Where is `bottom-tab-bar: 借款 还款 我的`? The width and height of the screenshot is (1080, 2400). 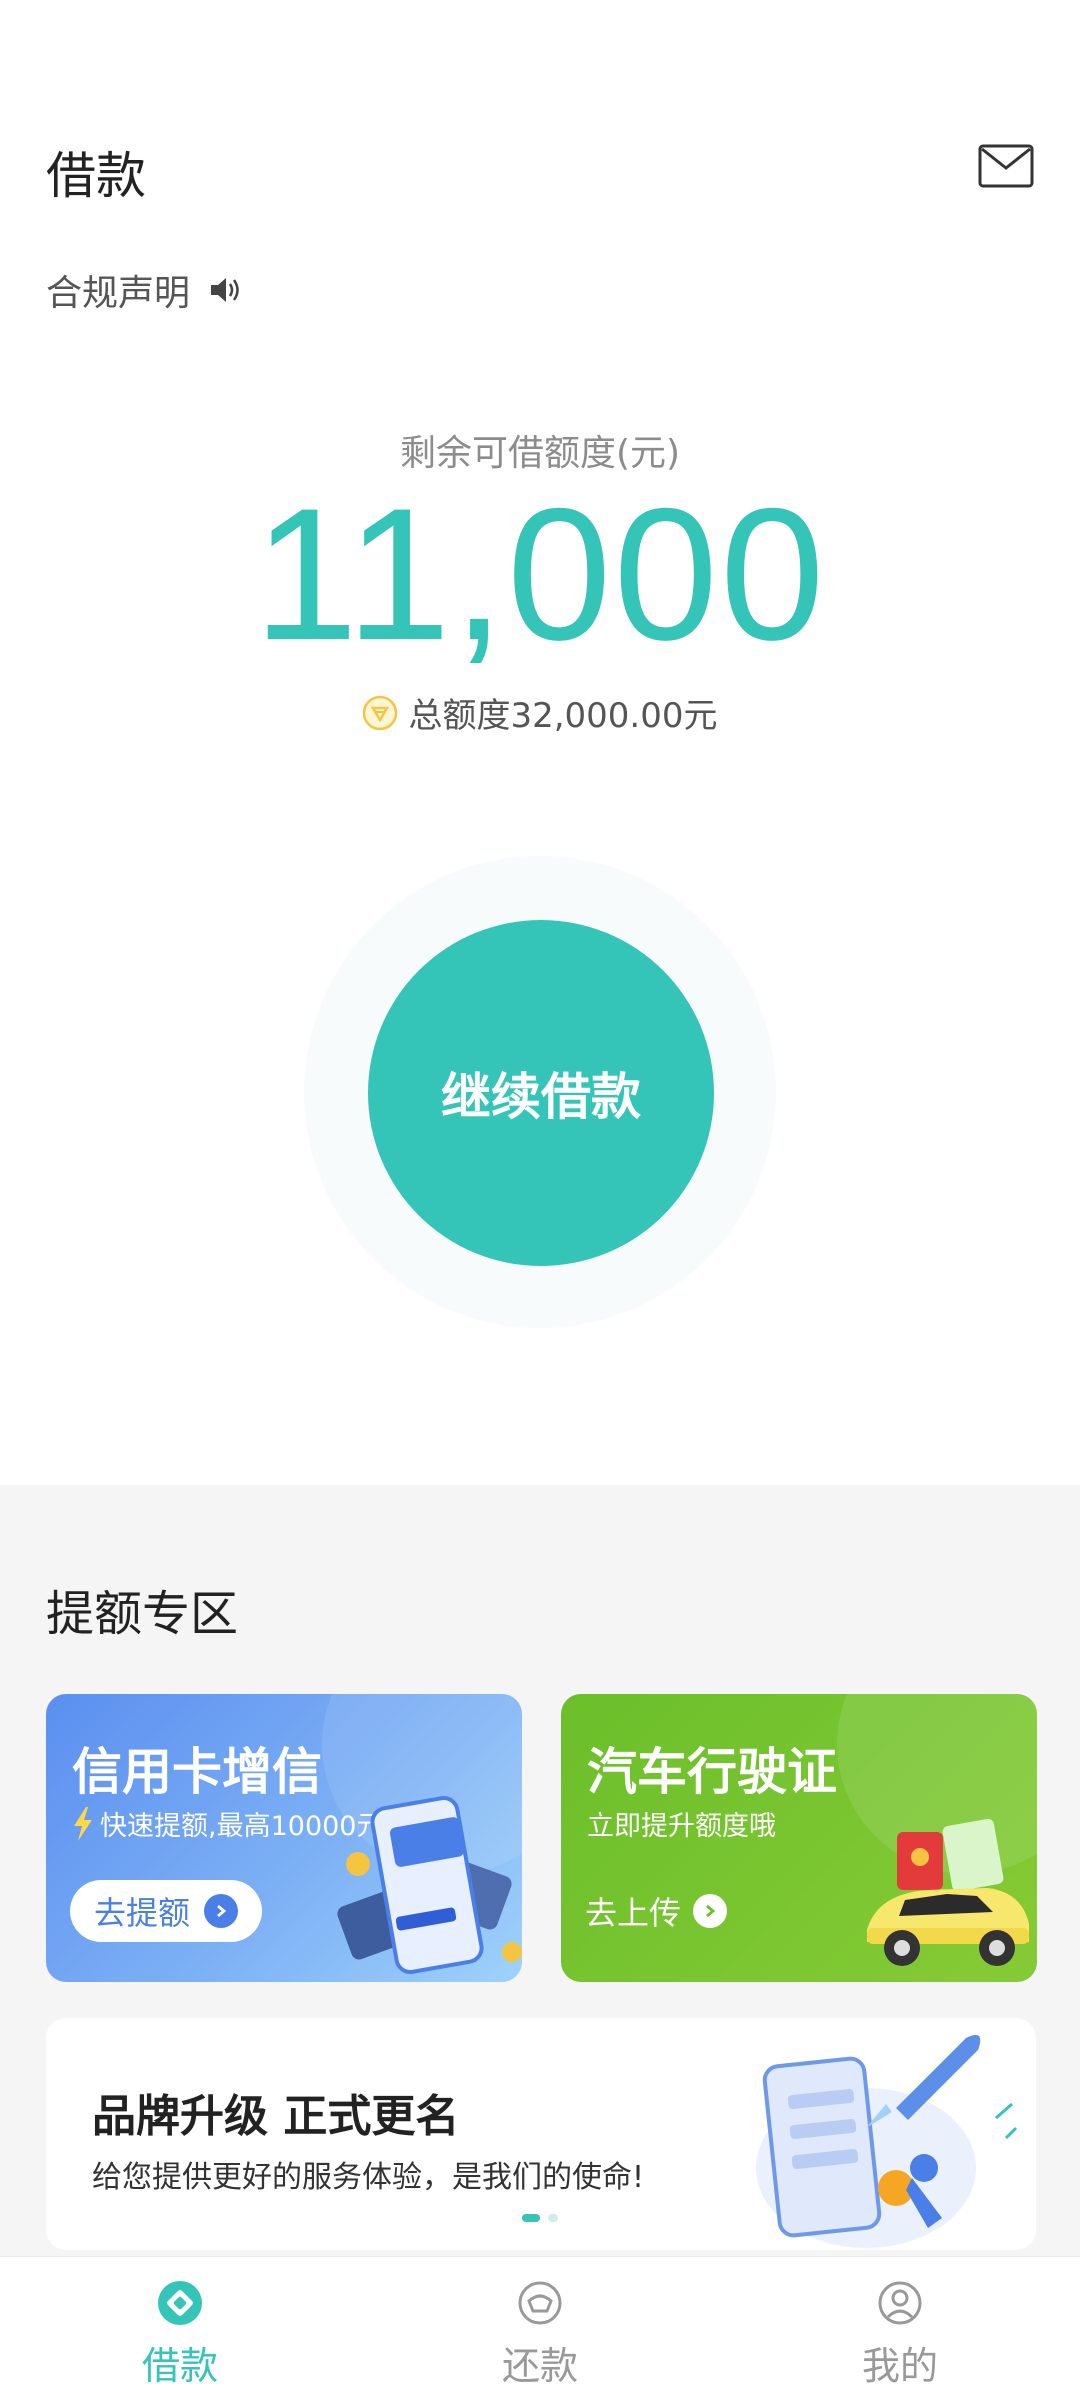 bottom-tab-bar: 借款 还款 我的 is located at coordinates (540, 2328).